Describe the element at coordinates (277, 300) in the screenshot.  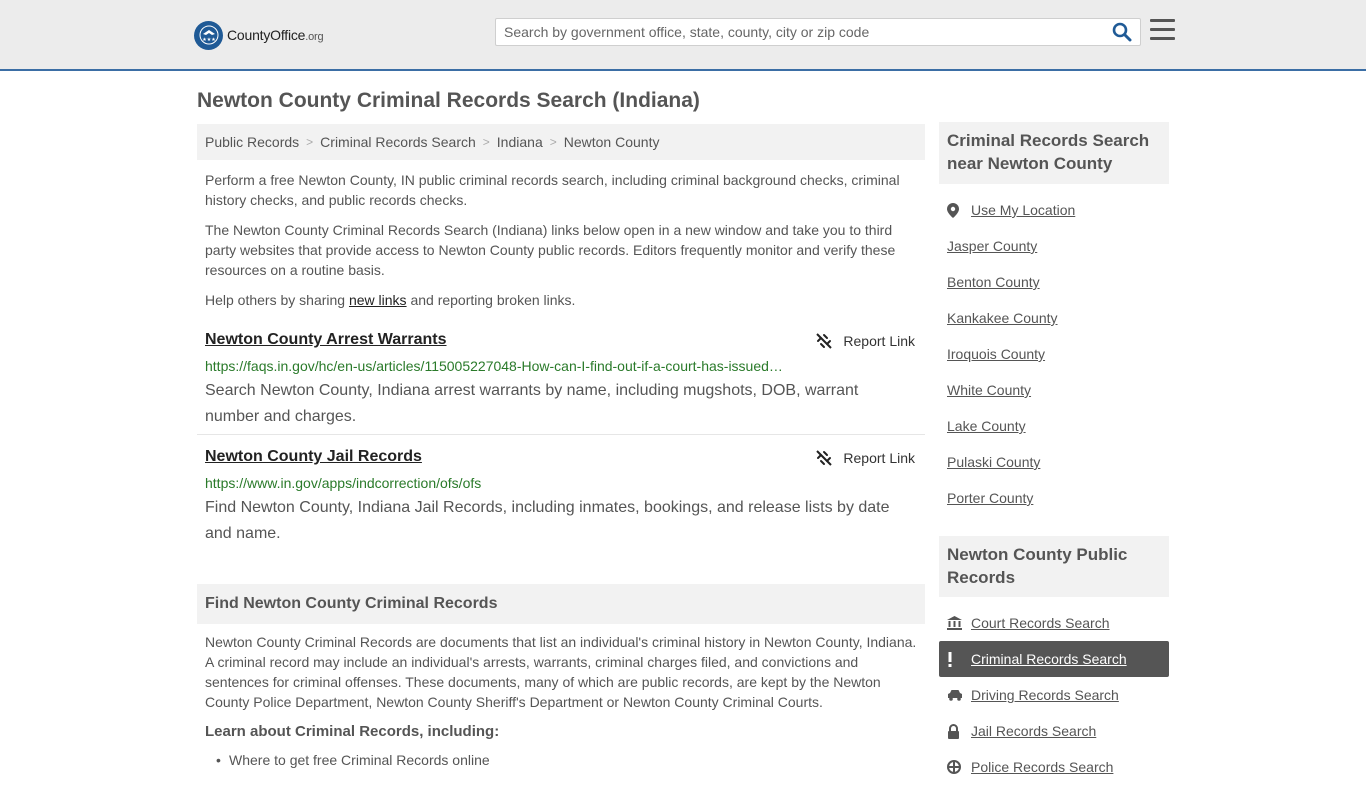
I see `intro-share-text: Help others by sharing` at that location.